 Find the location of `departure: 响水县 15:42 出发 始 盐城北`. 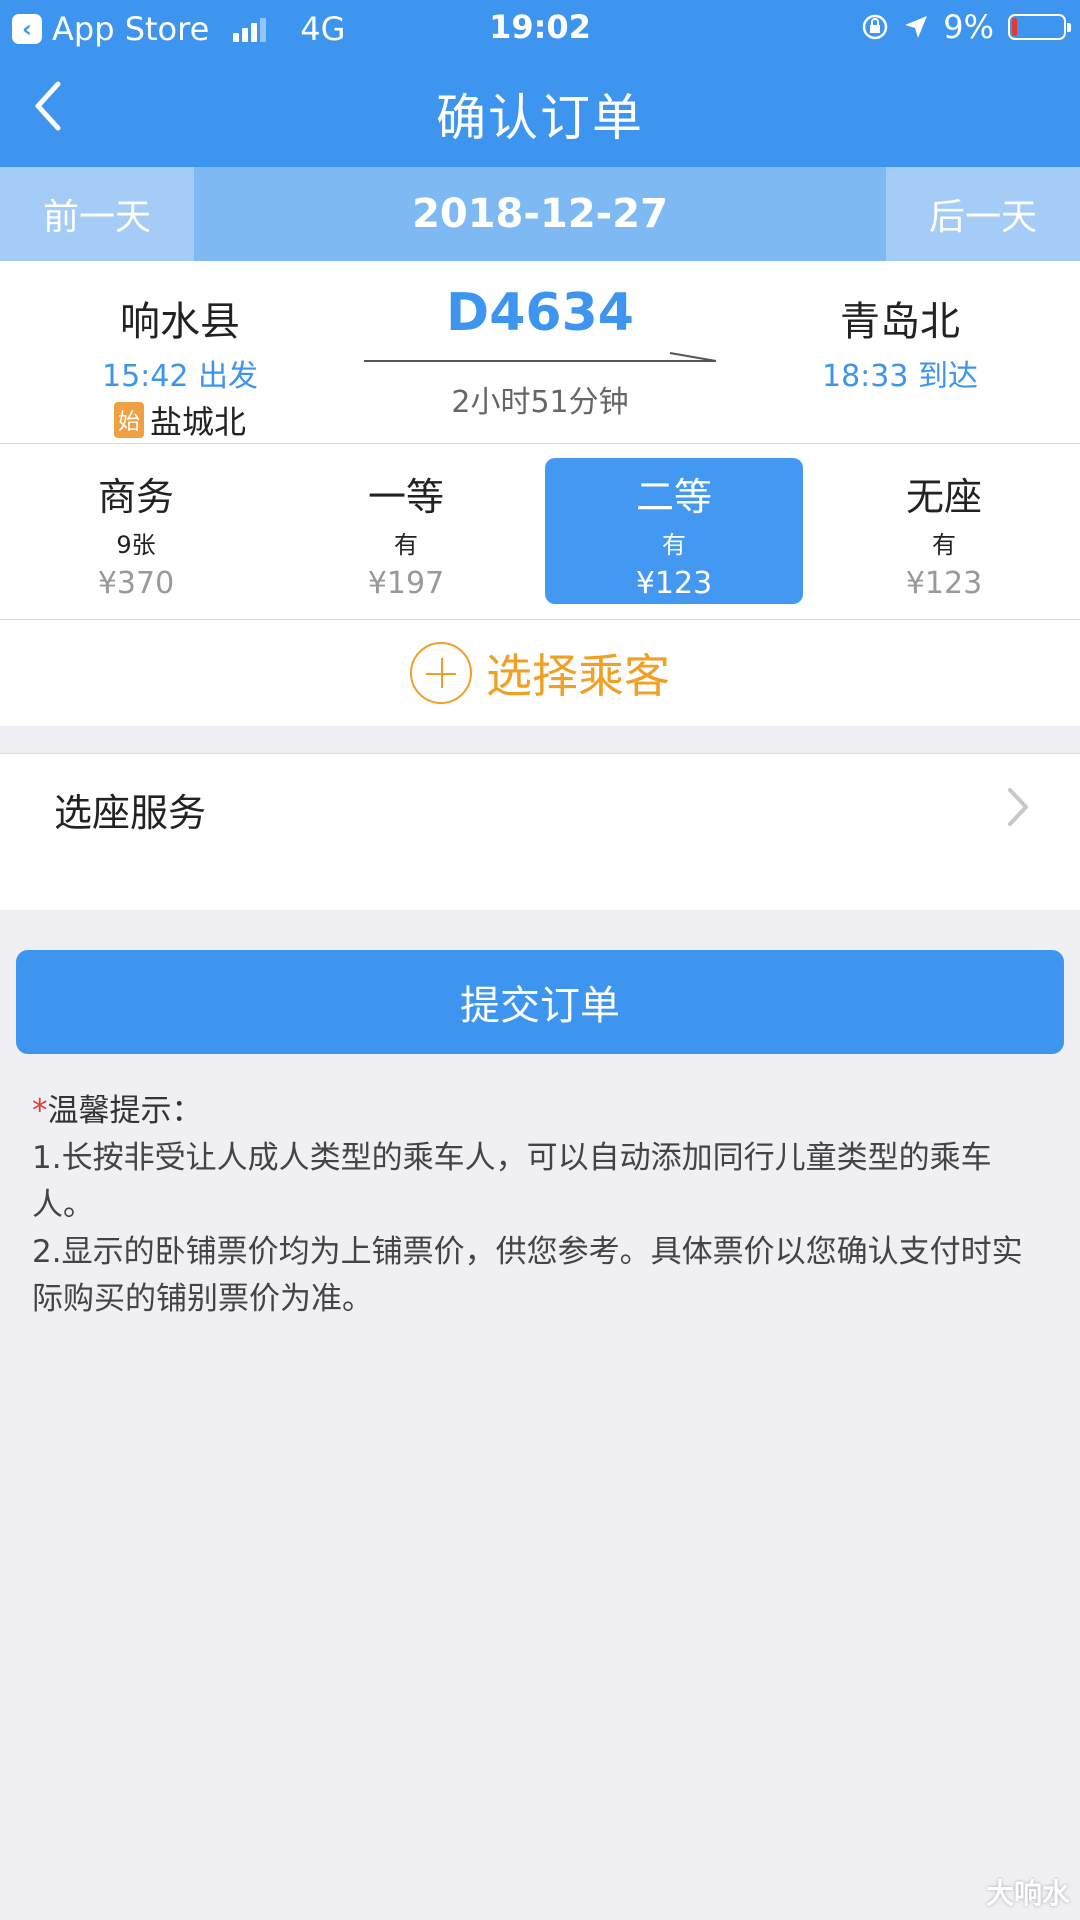

departure: 响水县 15:42 出发 始 盐城北 is located at coordinates (180, 366).